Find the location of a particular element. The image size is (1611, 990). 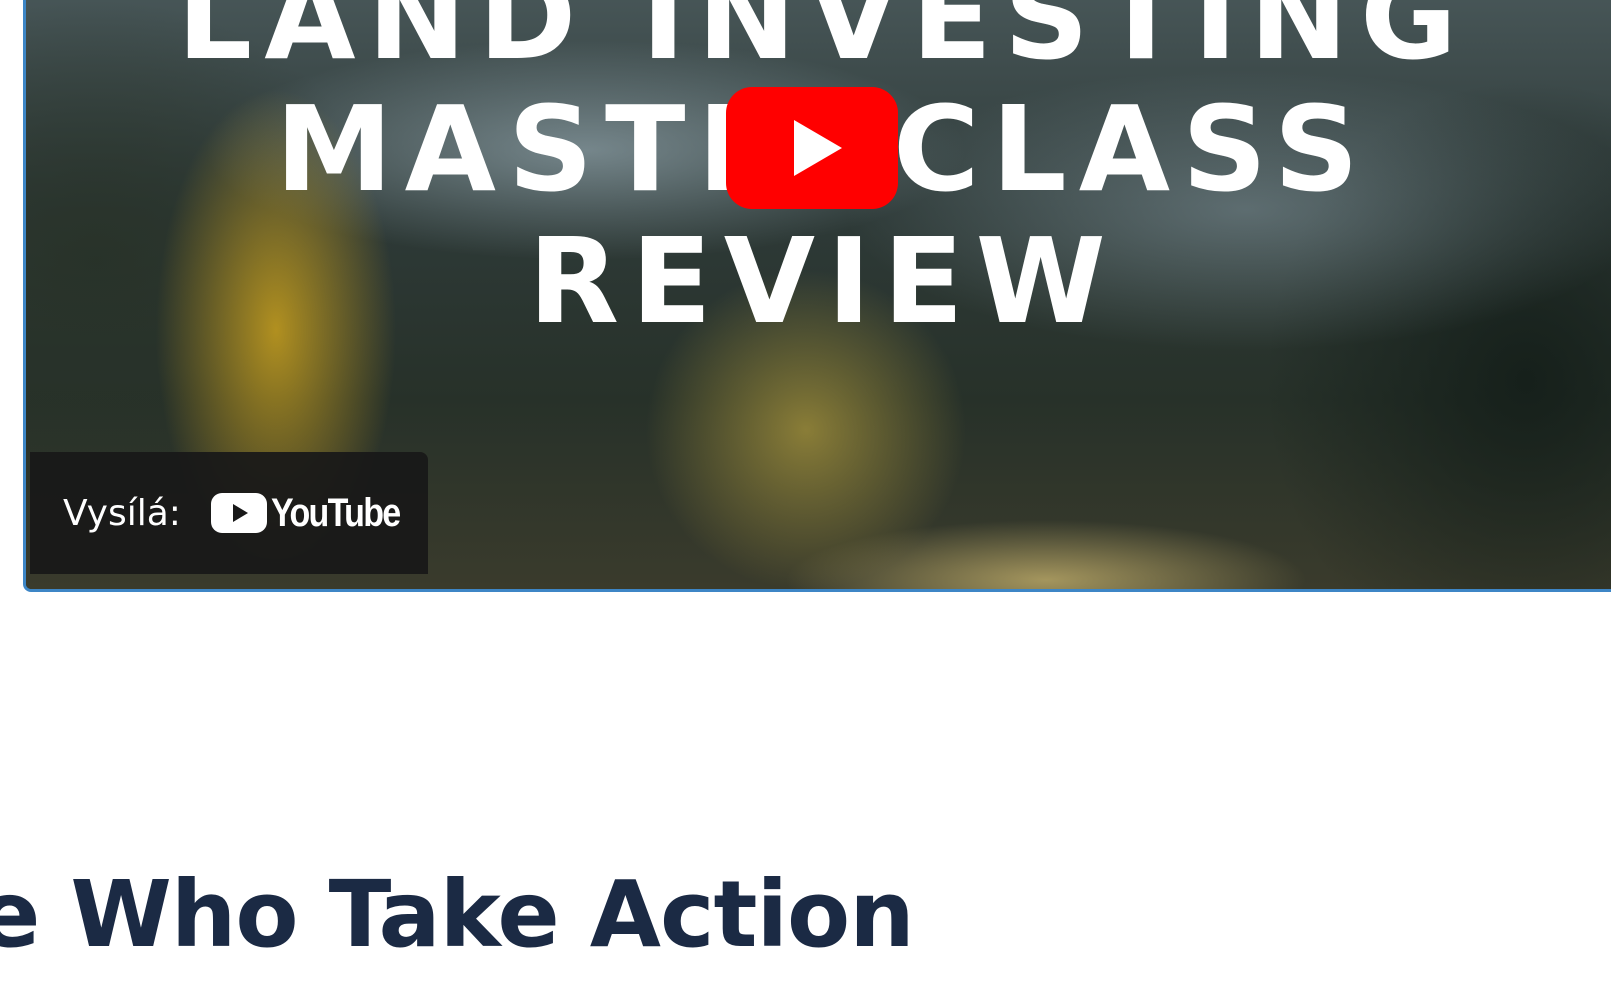

youtube-logo: YouTube is located at coordinates (316, 513).